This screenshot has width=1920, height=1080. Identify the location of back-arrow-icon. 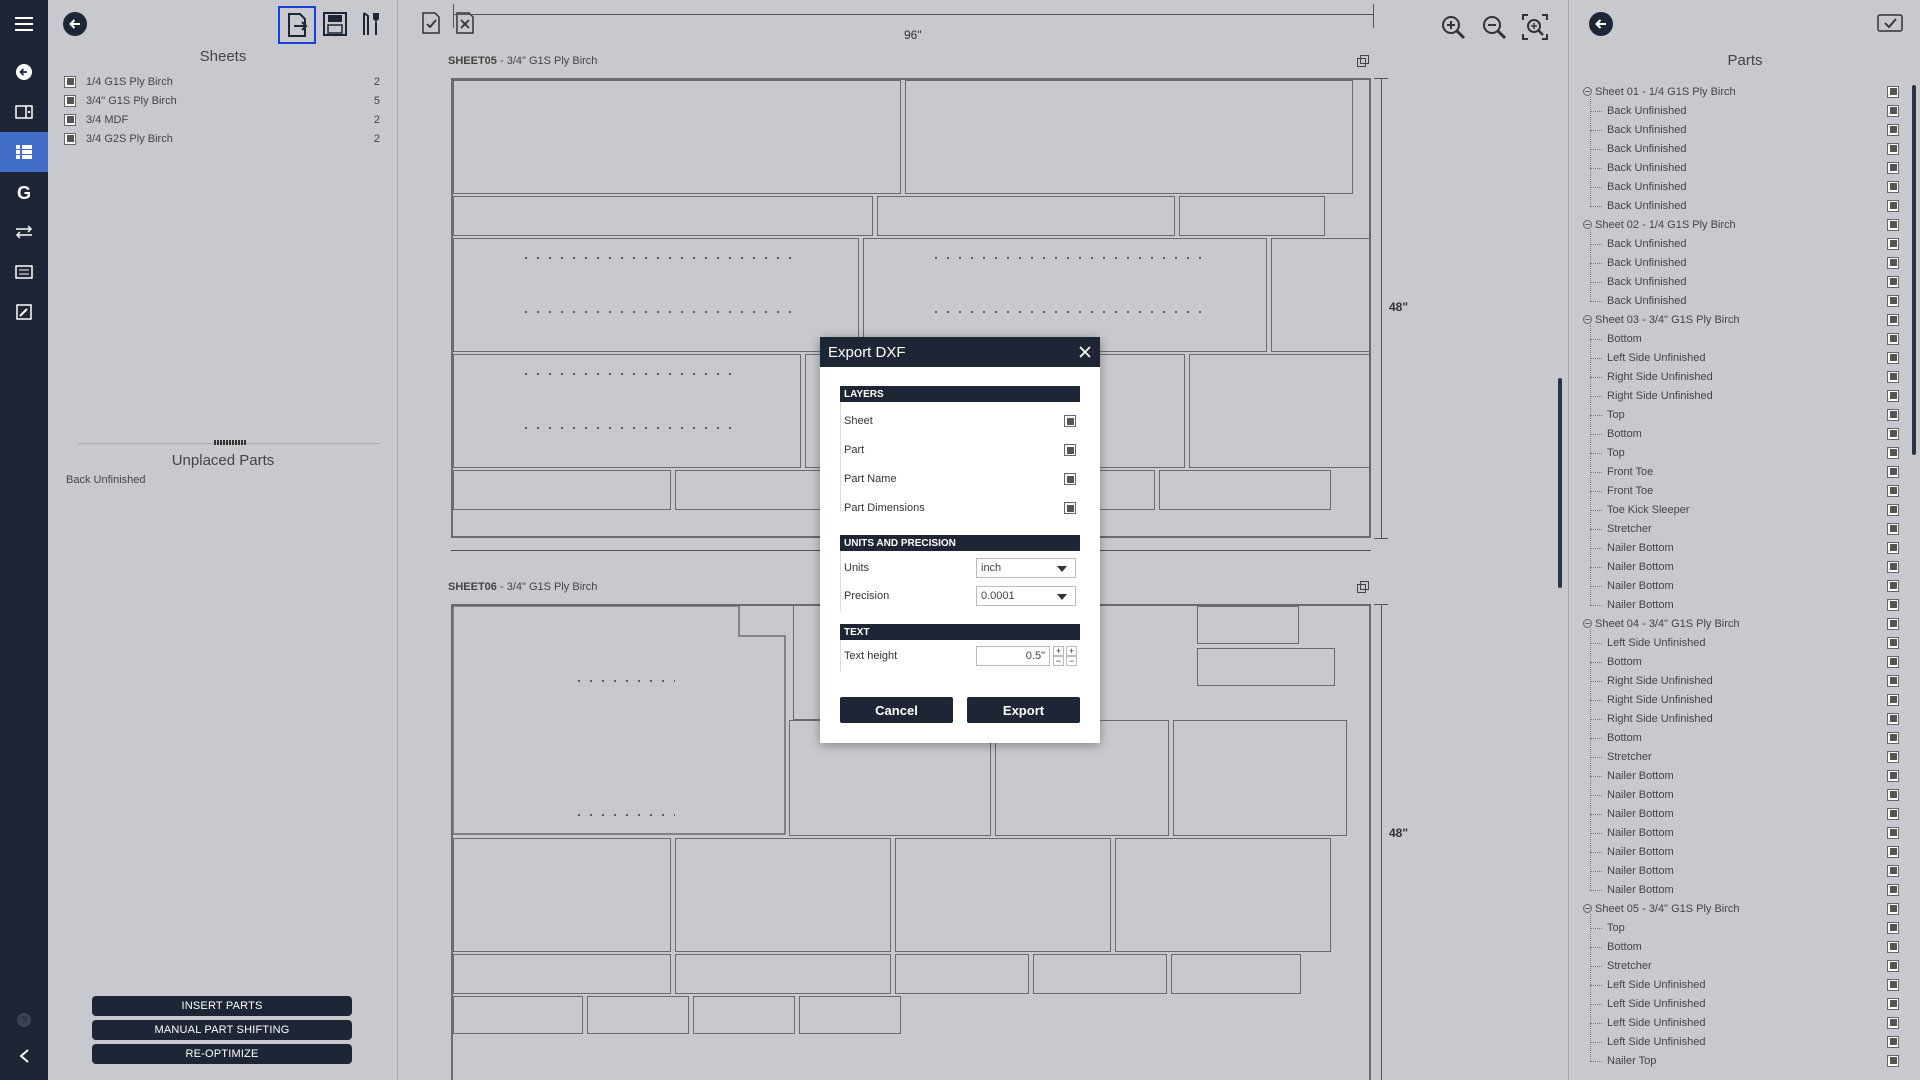
(75, 26).